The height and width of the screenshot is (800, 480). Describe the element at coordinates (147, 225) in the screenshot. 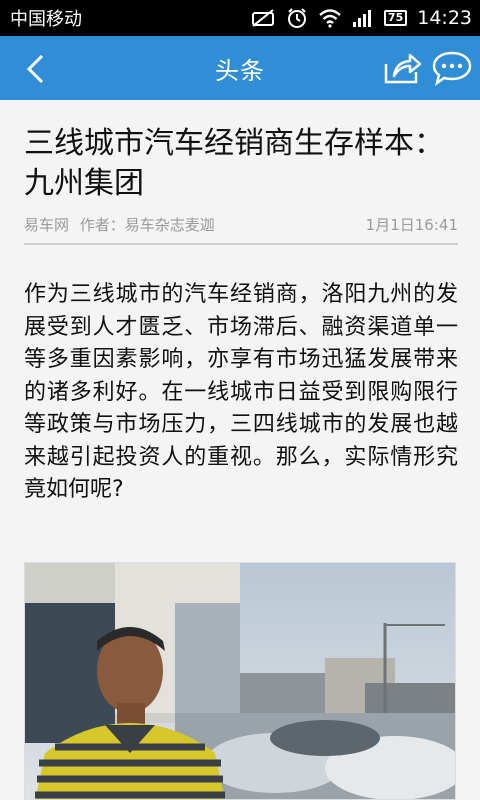

I see `article-author: 作者：易车杂志麦迦` at that location.